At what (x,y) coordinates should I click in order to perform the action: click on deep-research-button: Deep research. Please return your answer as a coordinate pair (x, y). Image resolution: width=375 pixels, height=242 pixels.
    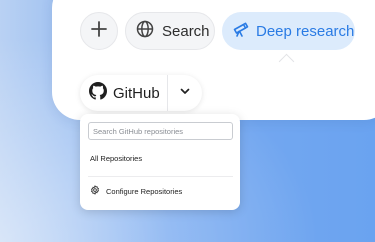
    Looking at the image, I should click on (288, 31).